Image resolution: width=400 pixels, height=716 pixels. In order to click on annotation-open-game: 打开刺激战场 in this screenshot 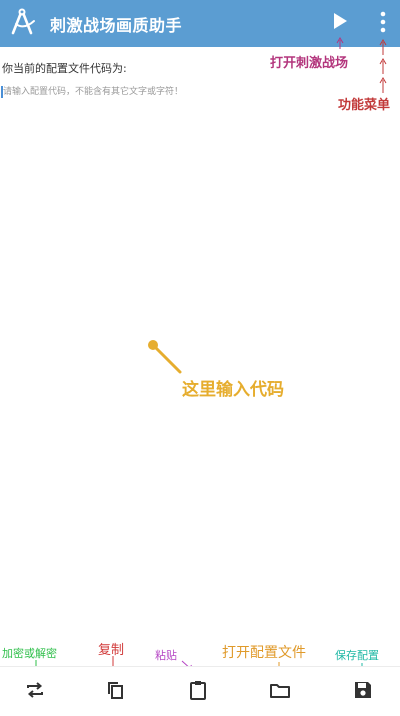, I will do `click(309, 63)`.